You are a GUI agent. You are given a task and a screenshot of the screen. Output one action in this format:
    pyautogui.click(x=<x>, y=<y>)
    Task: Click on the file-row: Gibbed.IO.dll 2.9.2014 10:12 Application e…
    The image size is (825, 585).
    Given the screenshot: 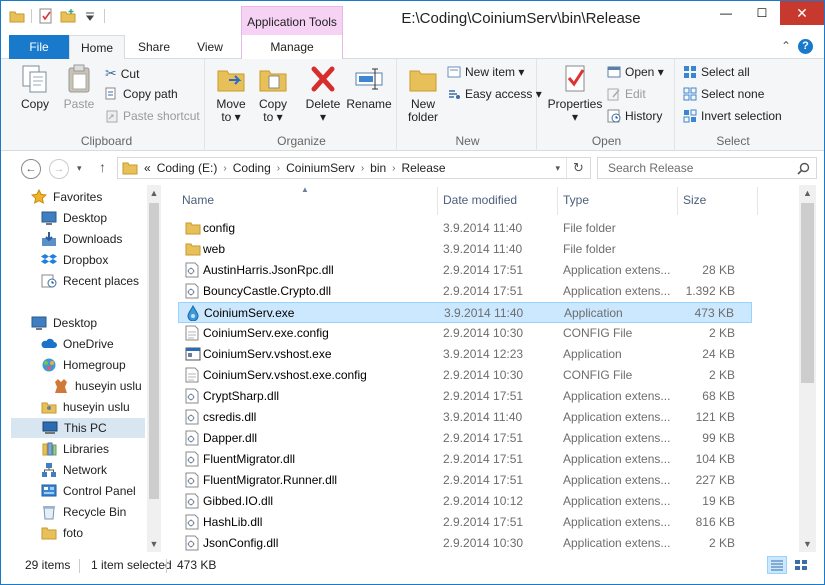 What is the action you would take?
    pyautogui.click(x=465, y=501)
    